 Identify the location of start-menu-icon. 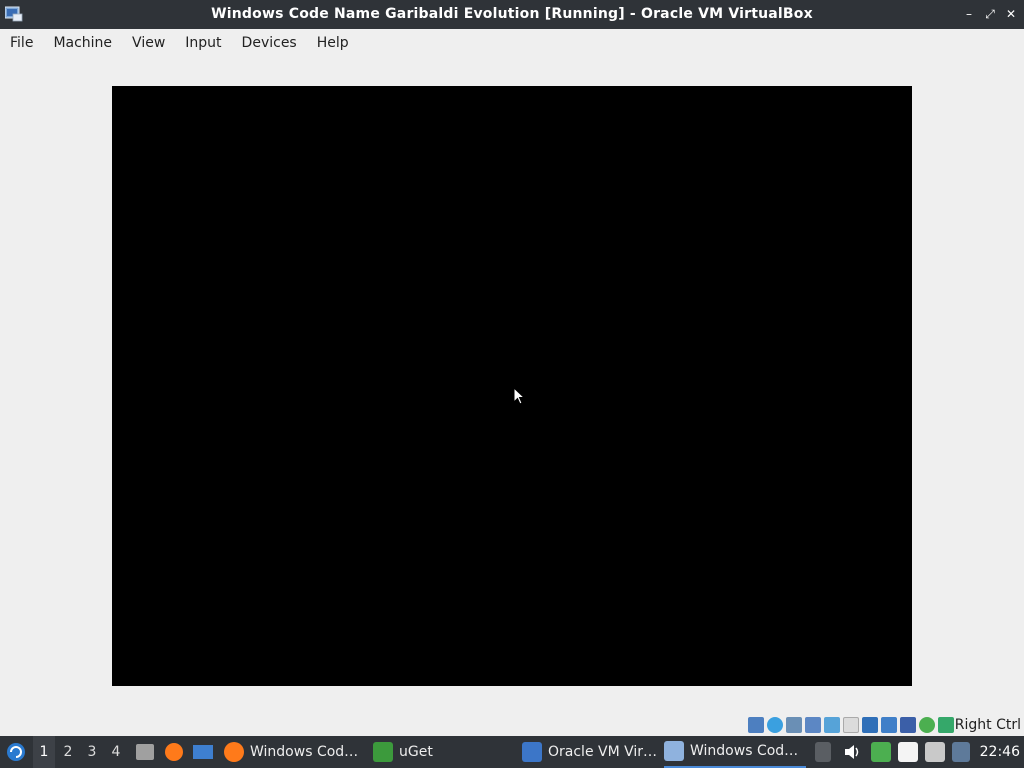
(16, 752).